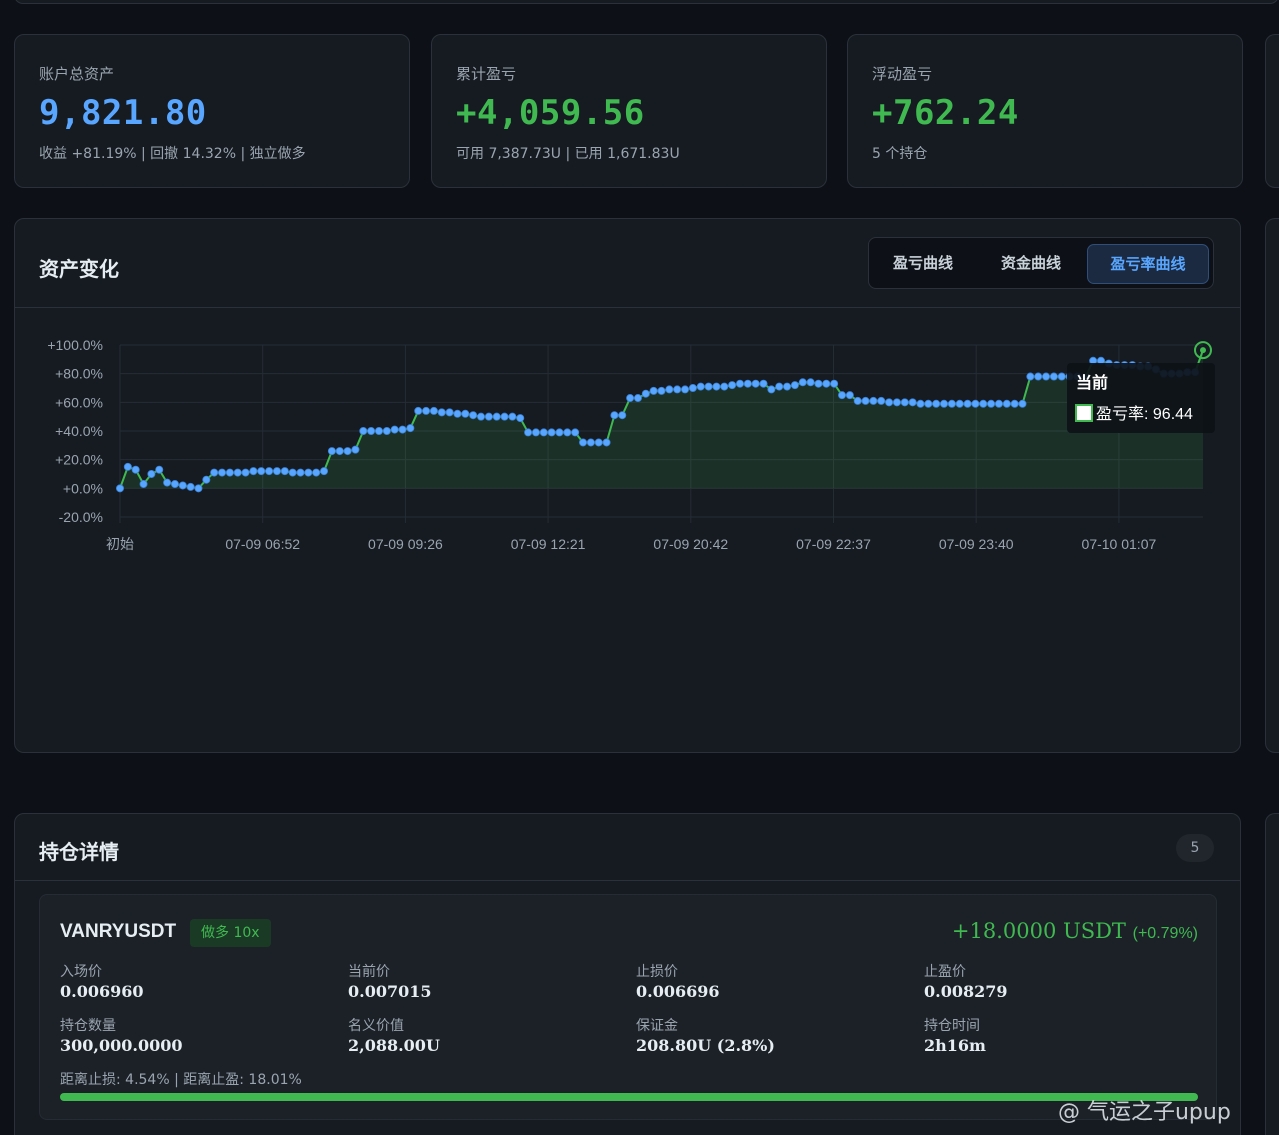  Describe the element at coordinates (952, 1025) in the screenshot. I see `field-label: 持仓时间` at that location.